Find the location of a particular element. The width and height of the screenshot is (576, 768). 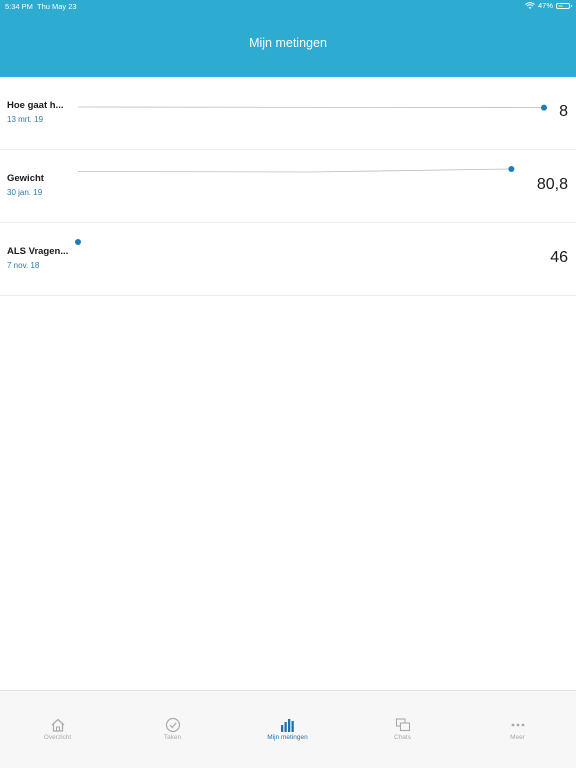

battery-fill is located at coordinates (560, 5).